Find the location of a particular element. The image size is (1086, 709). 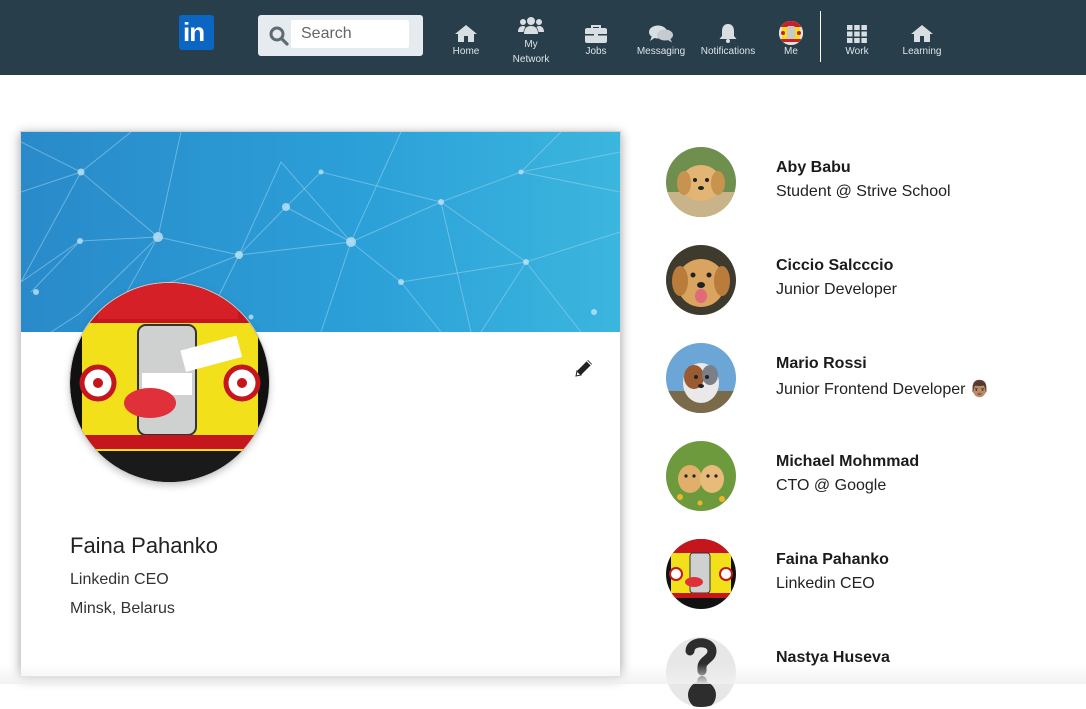

linkedin-logo: in is located at coordinates (196, 32).